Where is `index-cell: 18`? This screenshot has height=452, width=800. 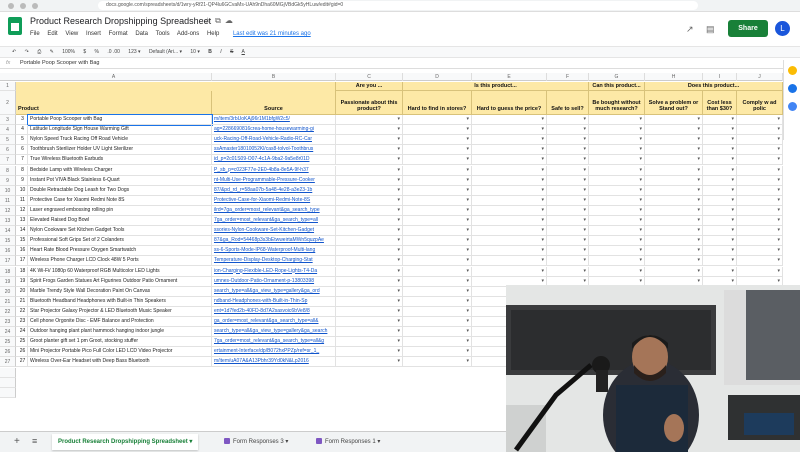 index-cell: 18 is located at coordinates (22, 271).